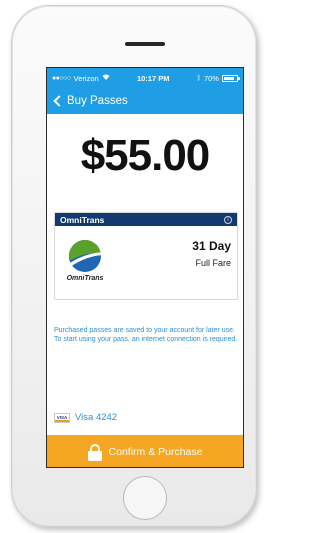 The image size is (320, 533). Describe the element at coordinates (146, 256) in the screenshot. I see `pass-card: OmniTrans i OmniTrans 31 Day Full Fare` at that location.